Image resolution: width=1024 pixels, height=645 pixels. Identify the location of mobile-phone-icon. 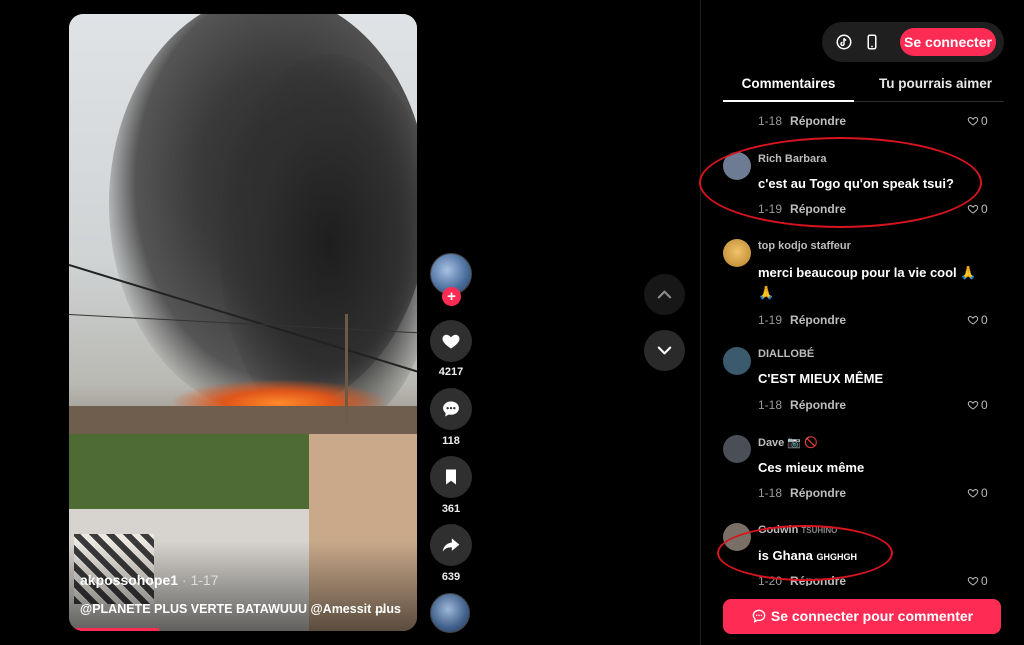
(872, 42).